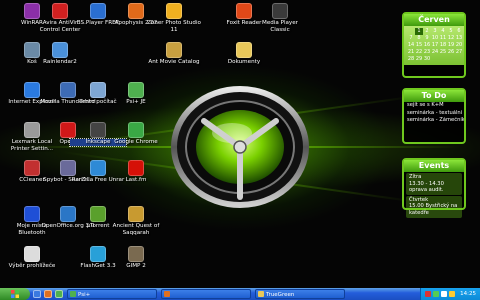 Image resolution: width=480 pixels, height=300 pixels. What do you see at coordinates (459, 38) in the screenshot?
I see `calendar-day: 13` at bounding box center [459, 38].